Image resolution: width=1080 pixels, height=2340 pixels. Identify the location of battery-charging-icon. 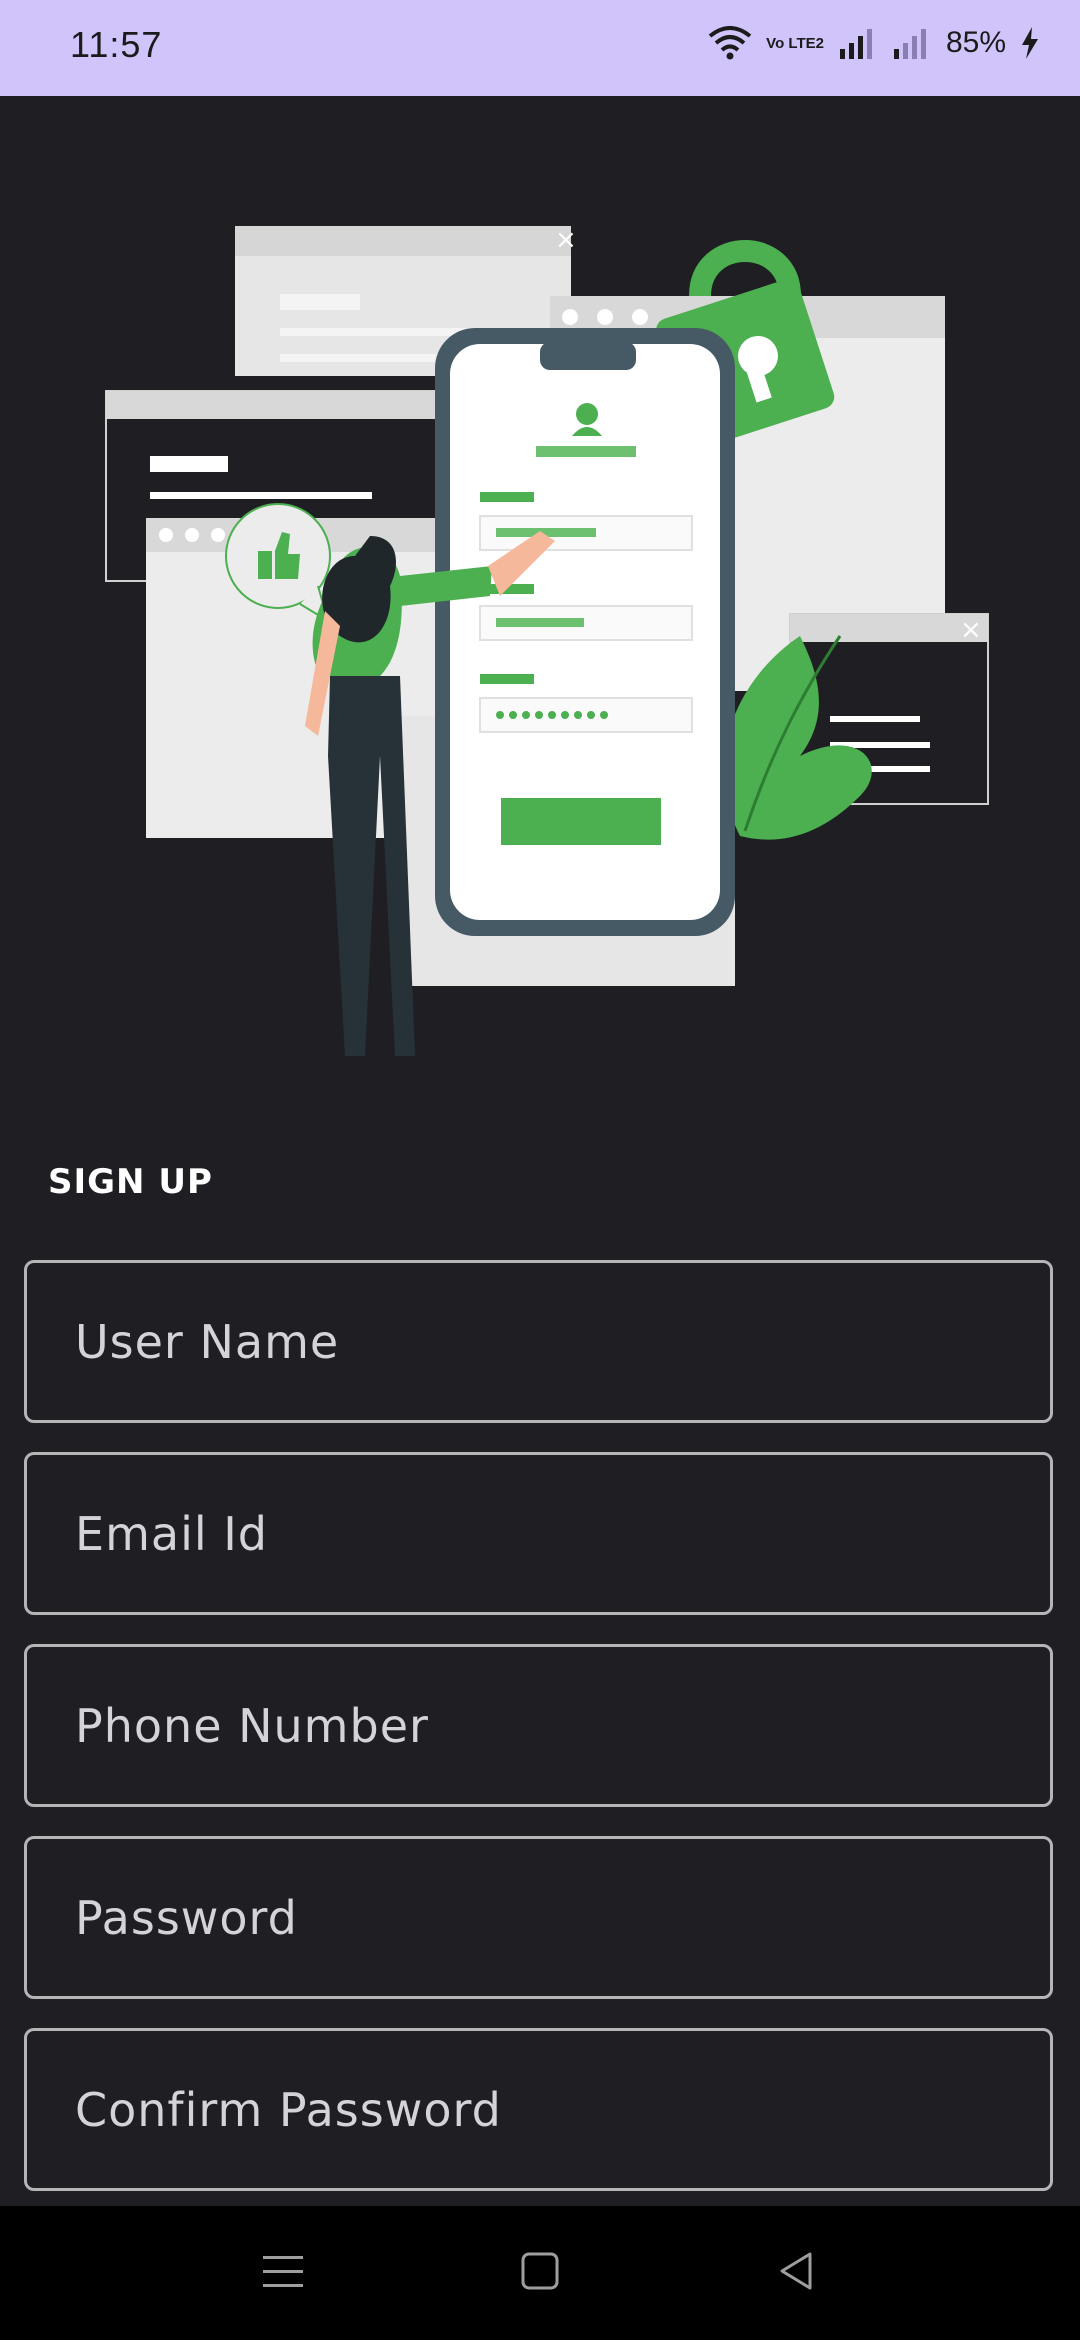
(1030, 43).